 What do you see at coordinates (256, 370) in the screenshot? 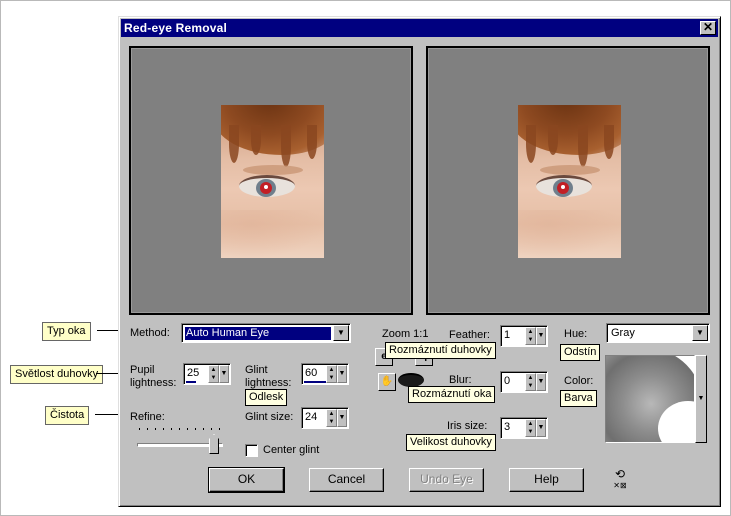
I see `glint-lightness-label-line1: Glint` at bounding box center [256, 370].